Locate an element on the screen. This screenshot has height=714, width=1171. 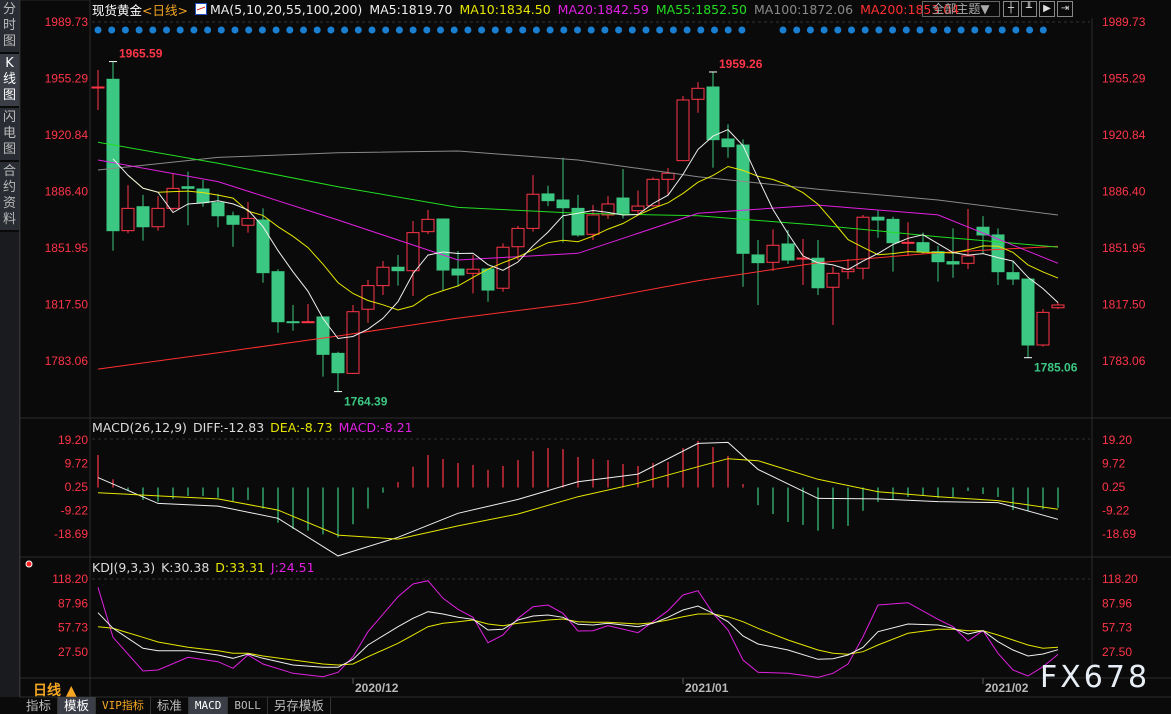
left-axis-tick-label: 1851.95 is located at coordinates (67, 248).